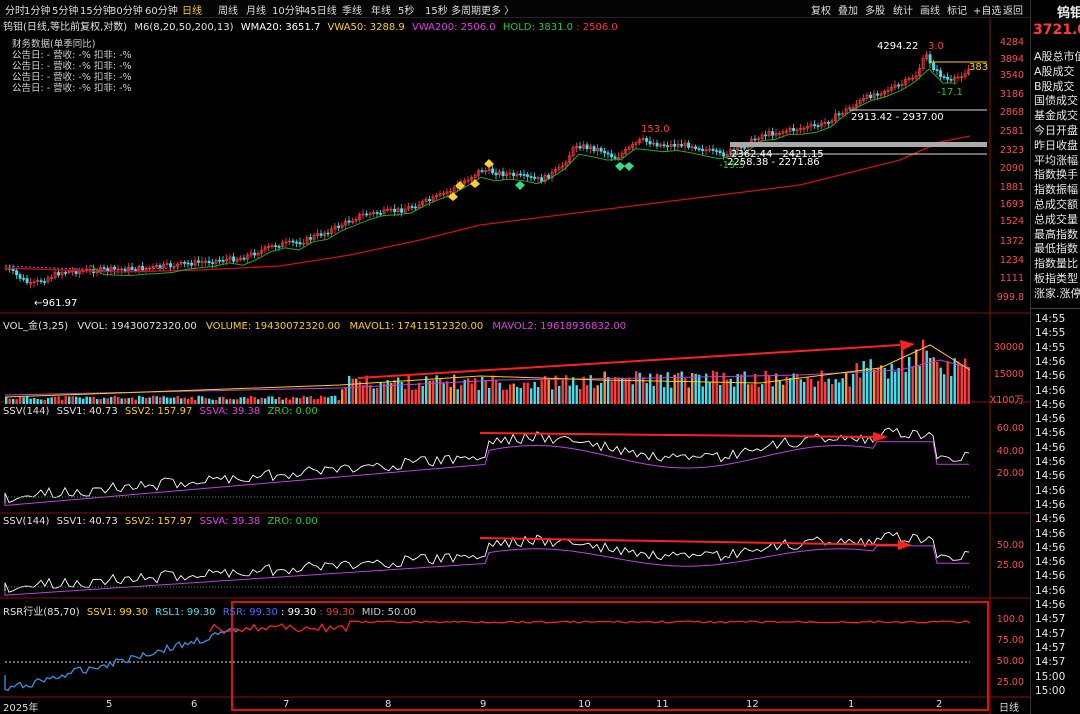  What do you see at coordinates (851, 704) in the screenshot?
I see `time-axis-label: 1` at bounding box center [851, 704].